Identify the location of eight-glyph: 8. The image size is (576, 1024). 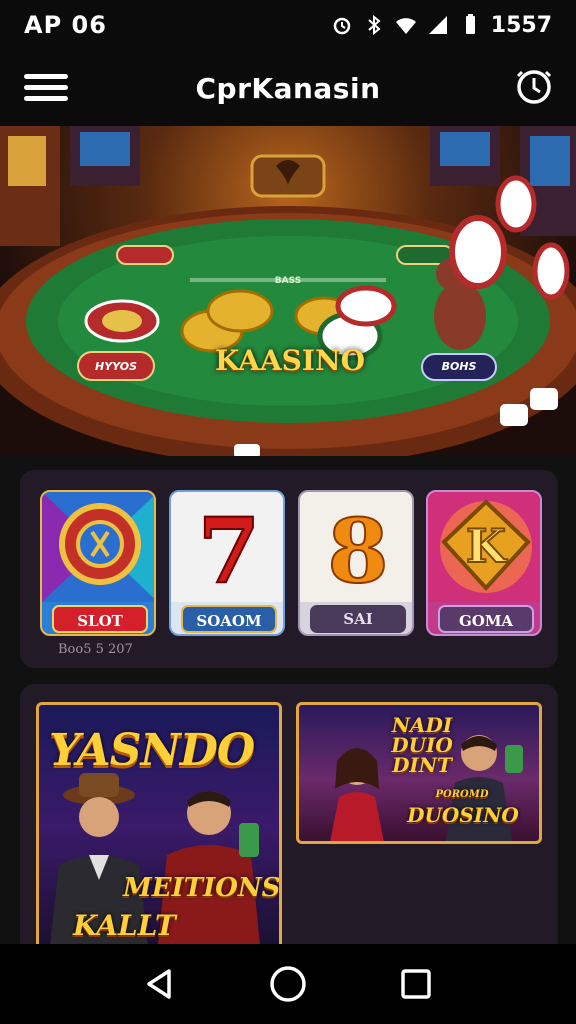
(357, 550).